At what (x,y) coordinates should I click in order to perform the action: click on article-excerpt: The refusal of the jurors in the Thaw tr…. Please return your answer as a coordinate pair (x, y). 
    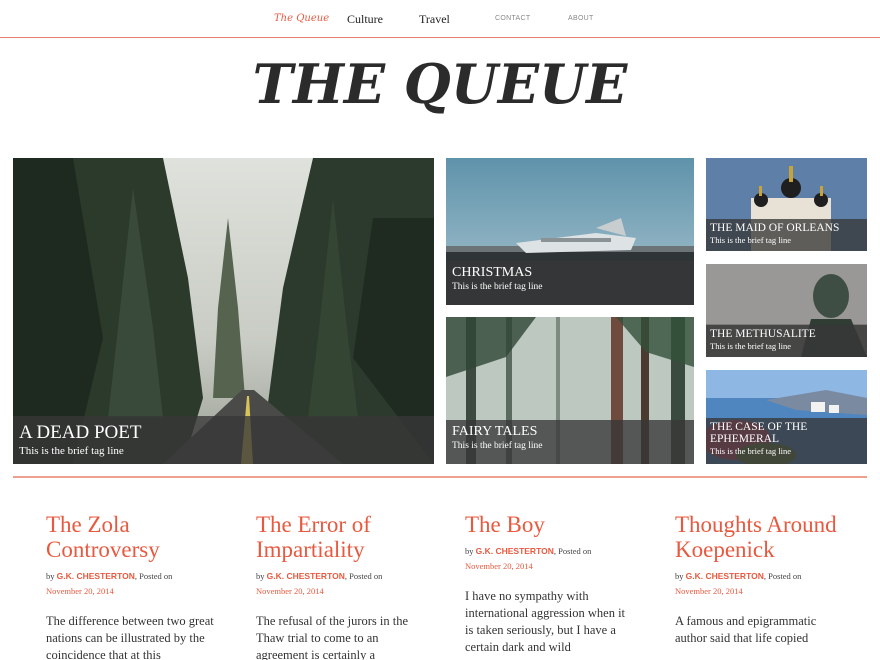
    Looking at the image, I should click on (332, 637).